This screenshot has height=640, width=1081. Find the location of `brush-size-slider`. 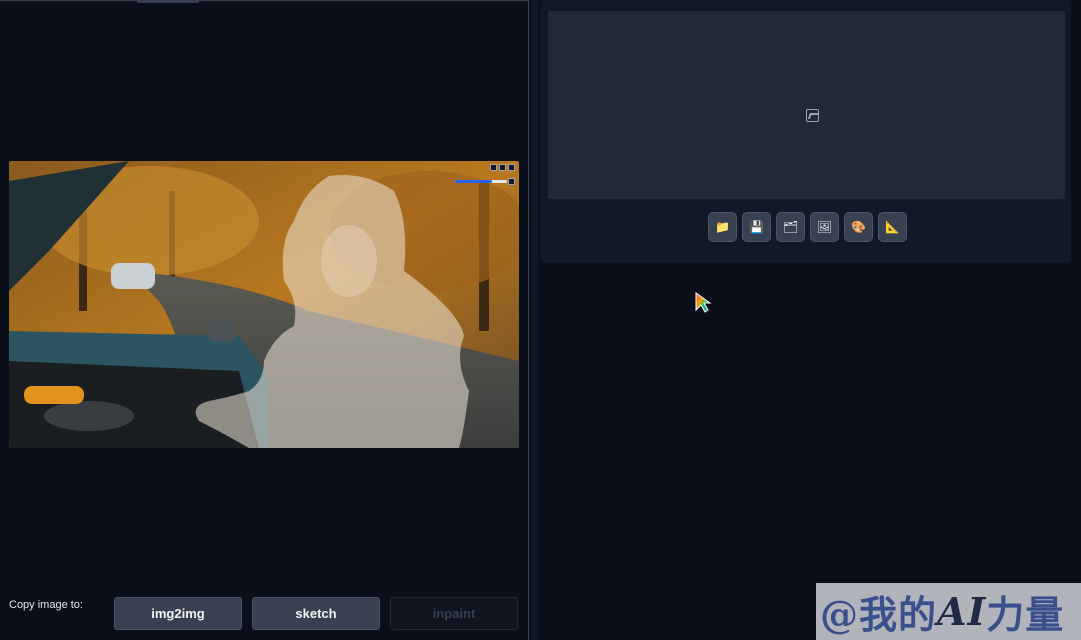

brush-size-slider is located at coordinates (481, 181).